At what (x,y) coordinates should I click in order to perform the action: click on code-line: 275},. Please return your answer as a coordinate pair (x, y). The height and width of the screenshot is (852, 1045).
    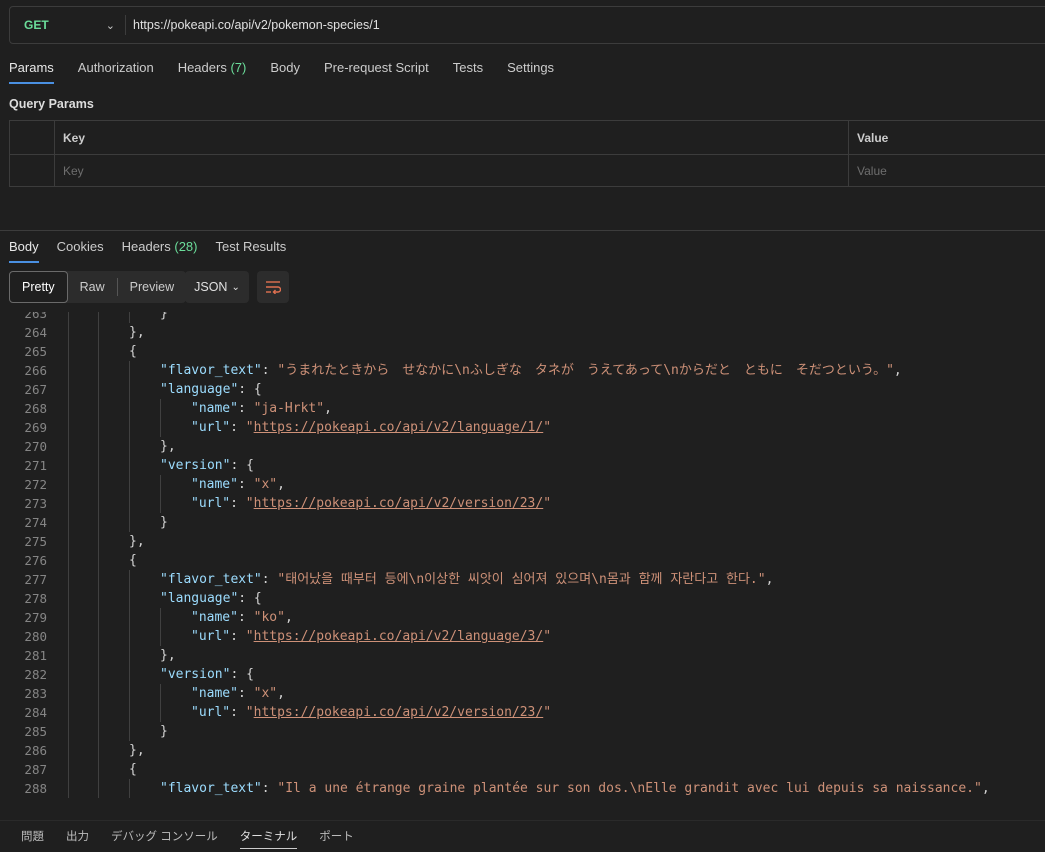
    Looking at the image, I should click on (522, 541).